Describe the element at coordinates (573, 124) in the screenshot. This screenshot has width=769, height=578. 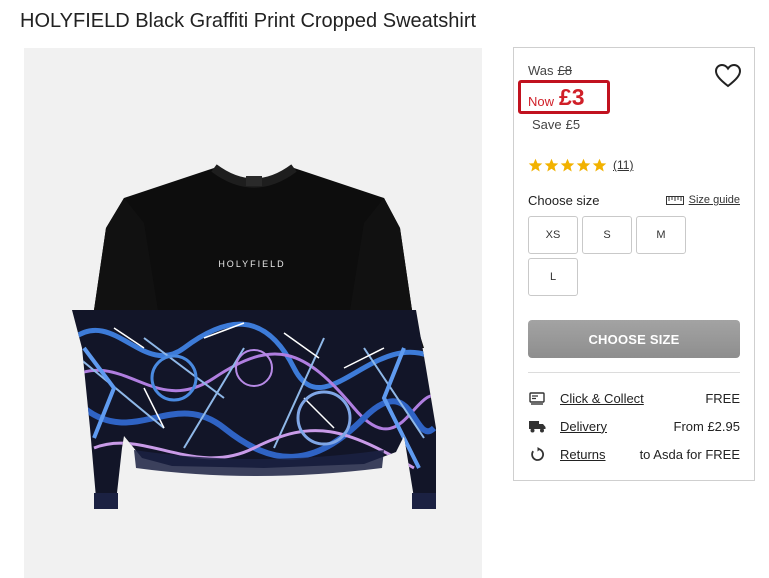
I see `save-value: £5` at that location.